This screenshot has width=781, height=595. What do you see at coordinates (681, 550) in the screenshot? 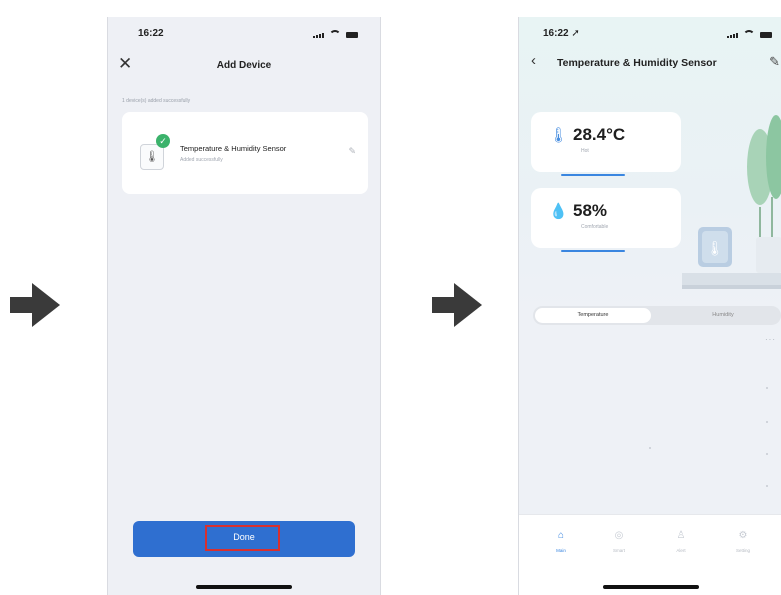
I see `nav-label: Alert` at bounding box center [681, 550].